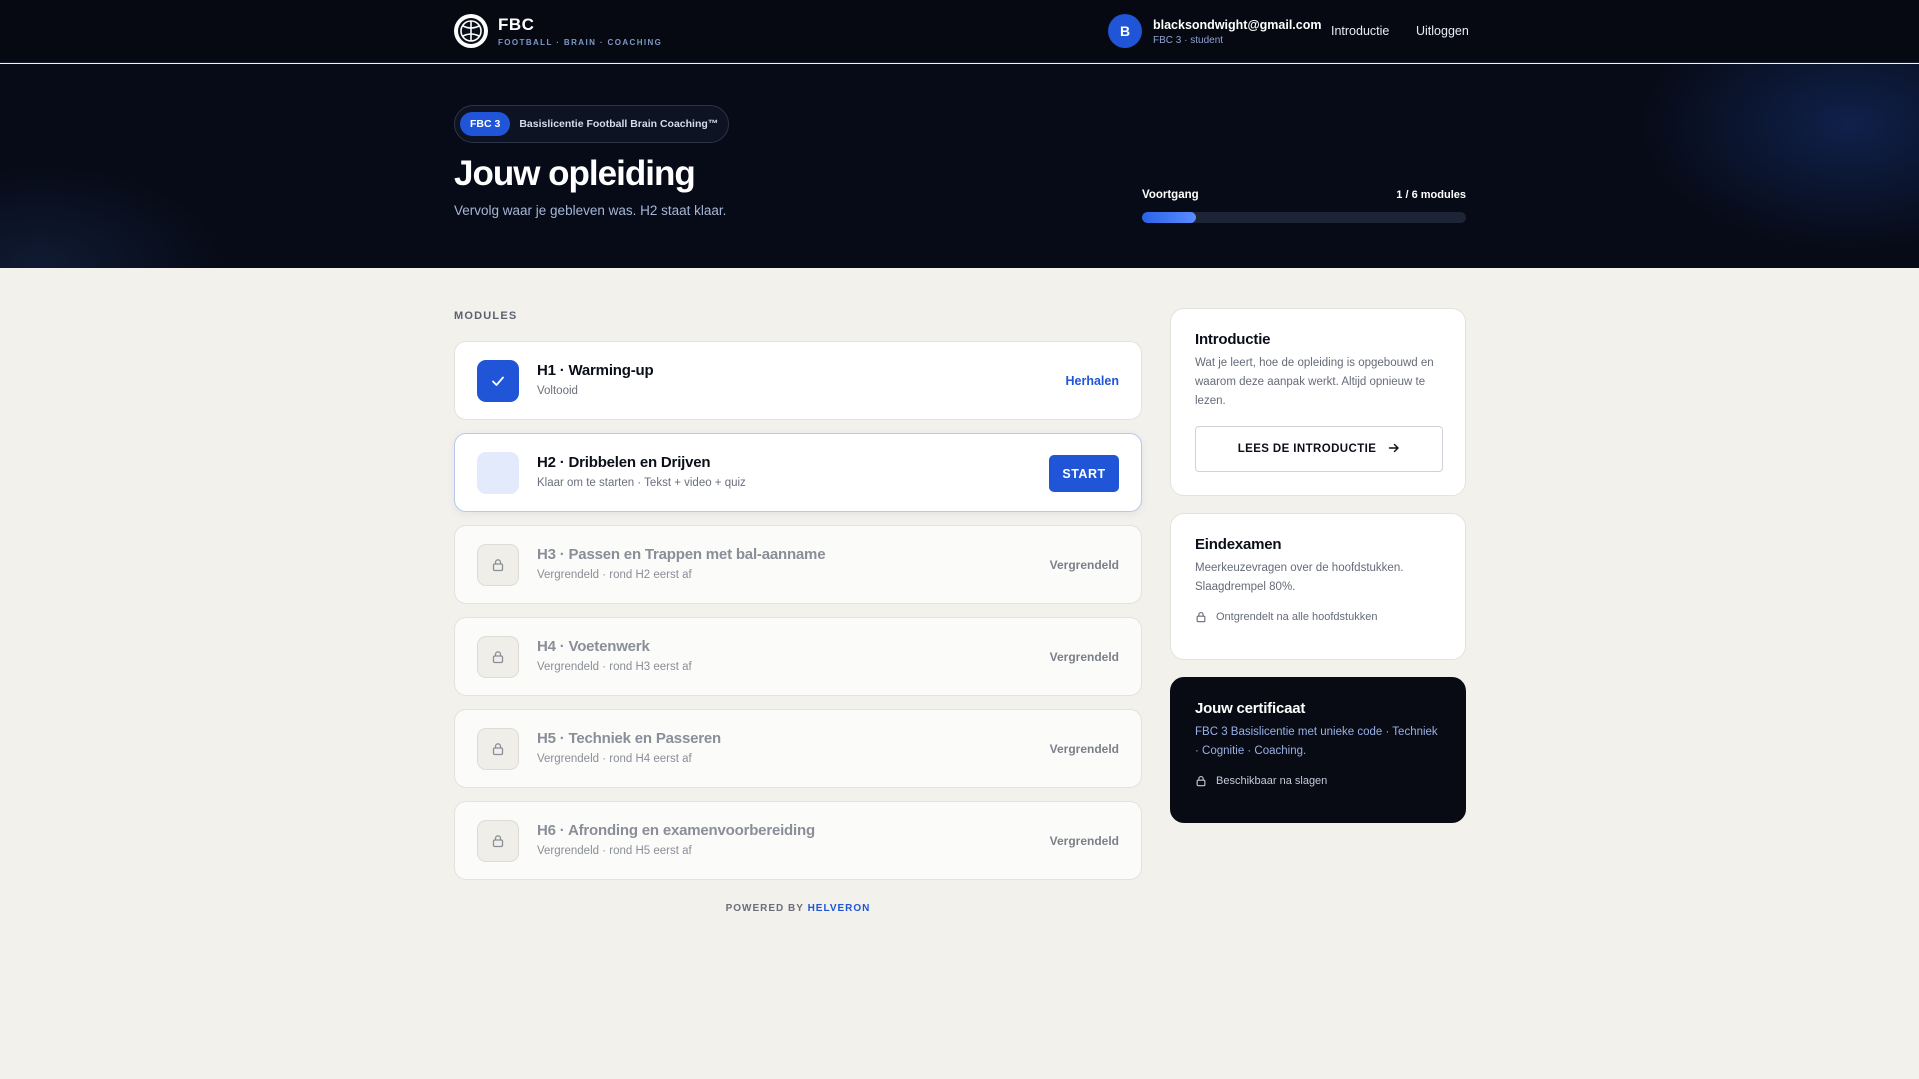 This screenshot has width=1919, height=1079. I want to click on powered-by-brand-link: HELVERON, so click(839, 908).